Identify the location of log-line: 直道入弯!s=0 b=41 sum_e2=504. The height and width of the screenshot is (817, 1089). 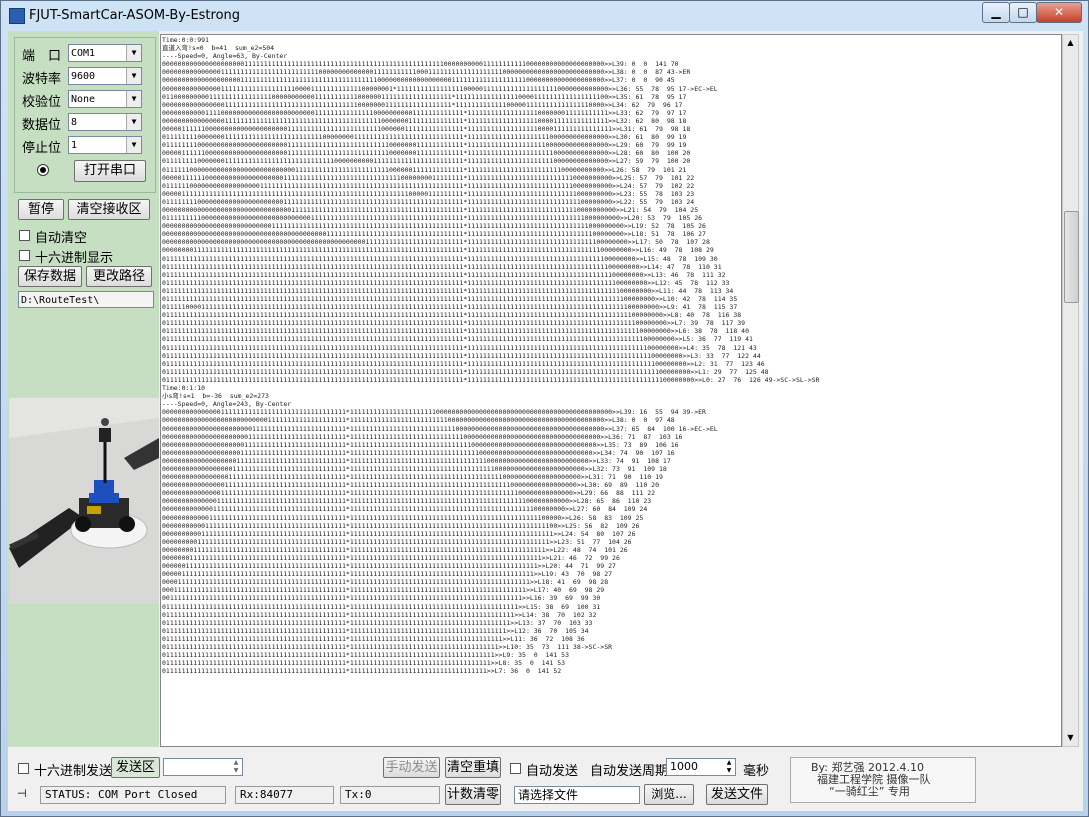
(218, 48).